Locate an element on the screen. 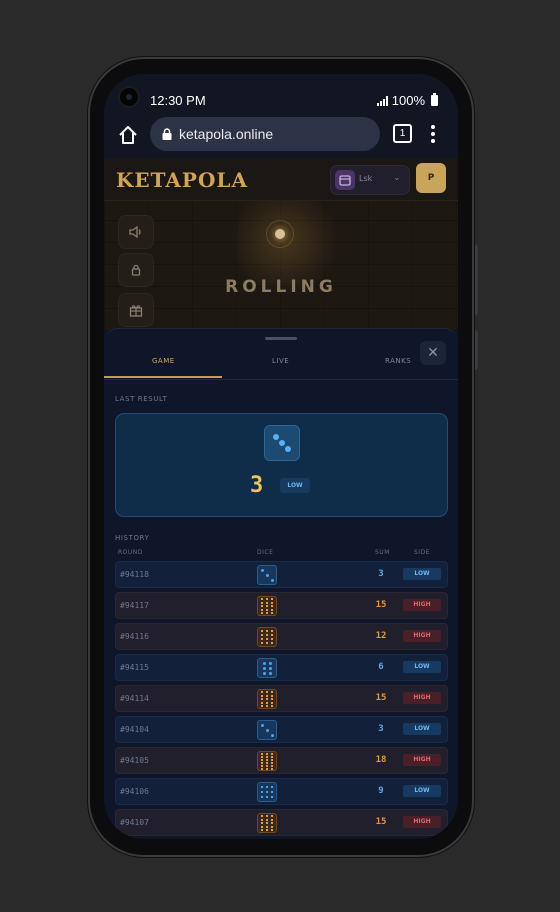  battery-icon is located at coordinates (434, 99).